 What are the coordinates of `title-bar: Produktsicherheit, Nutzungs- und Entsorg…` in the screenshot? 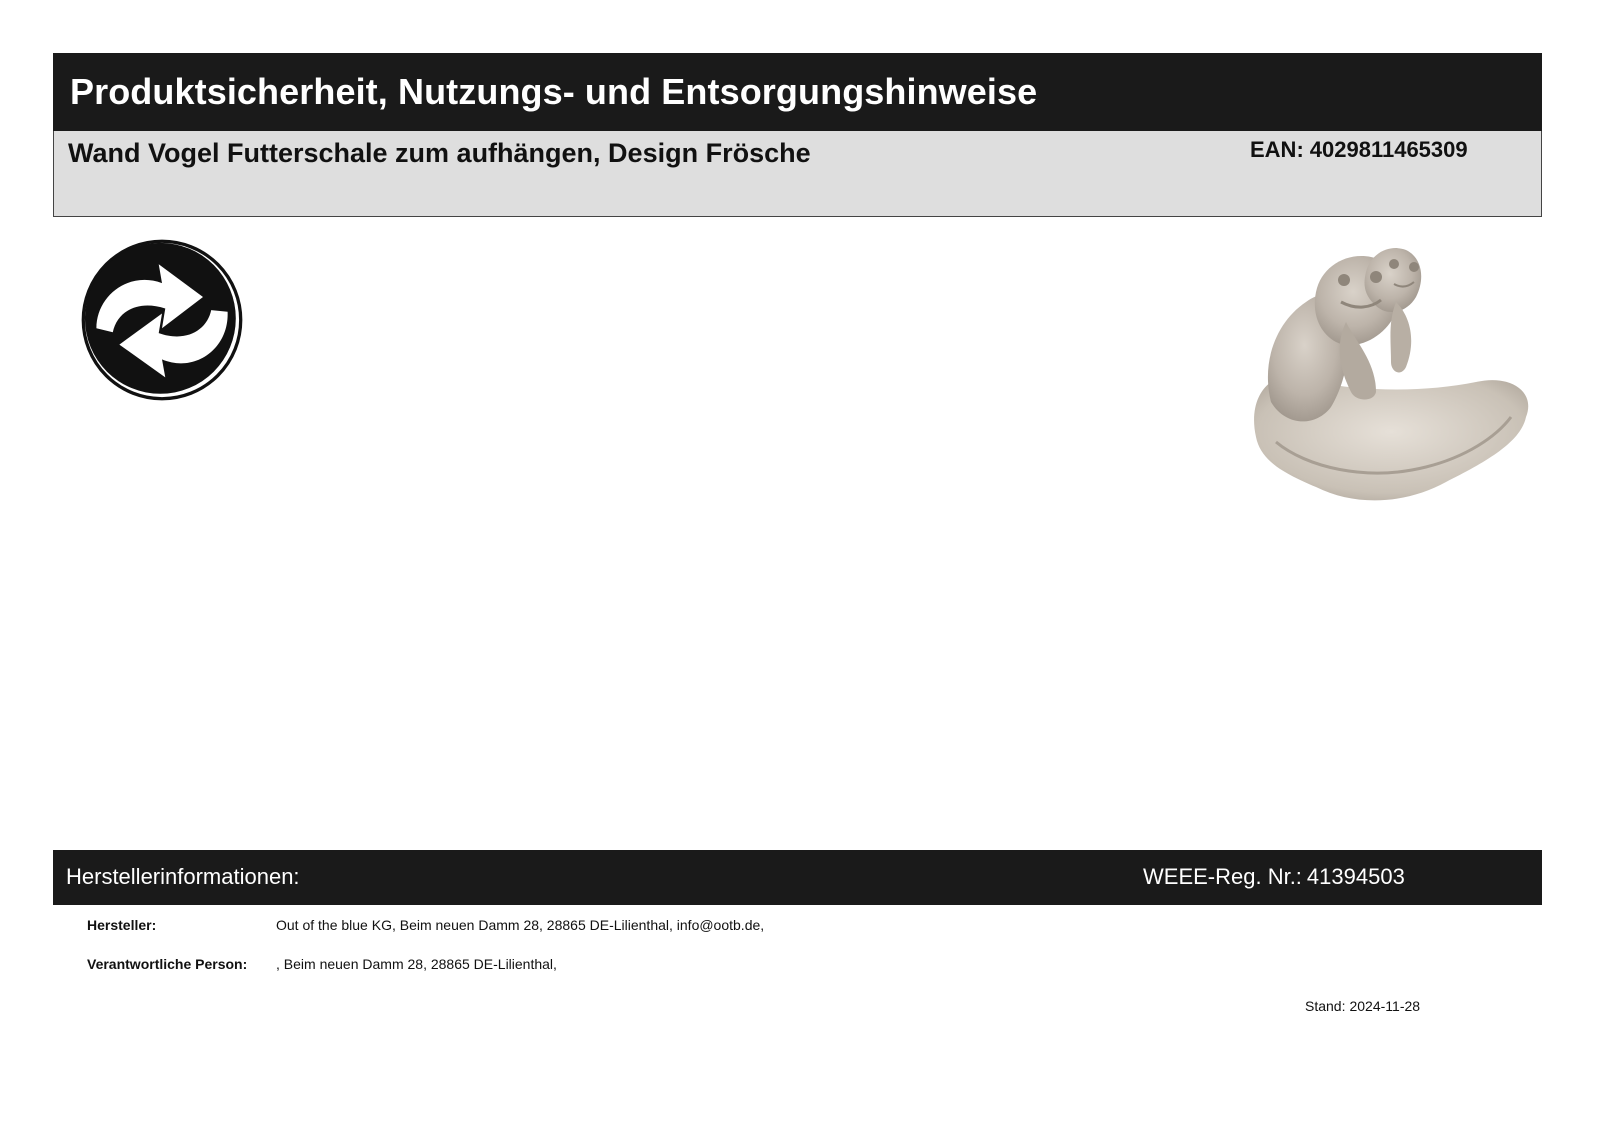 It's located at (797, 92).